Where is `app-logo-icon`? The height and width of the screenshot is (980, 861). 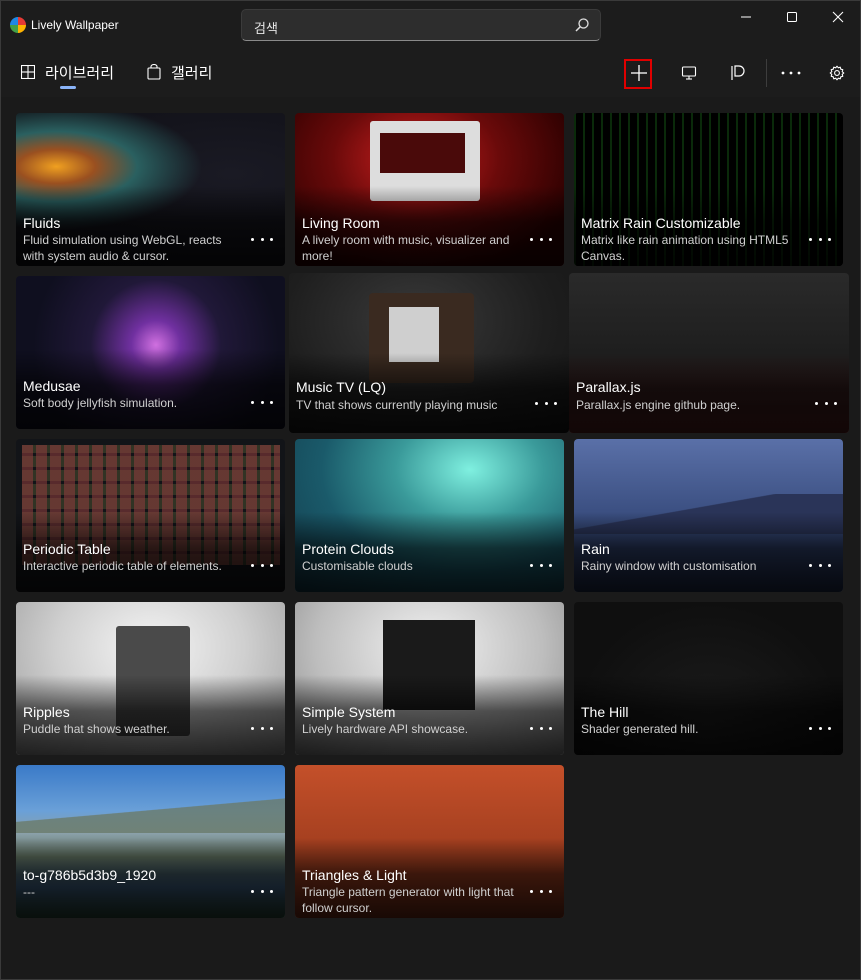
app-logo-icon is located at coordinates (18, 25).